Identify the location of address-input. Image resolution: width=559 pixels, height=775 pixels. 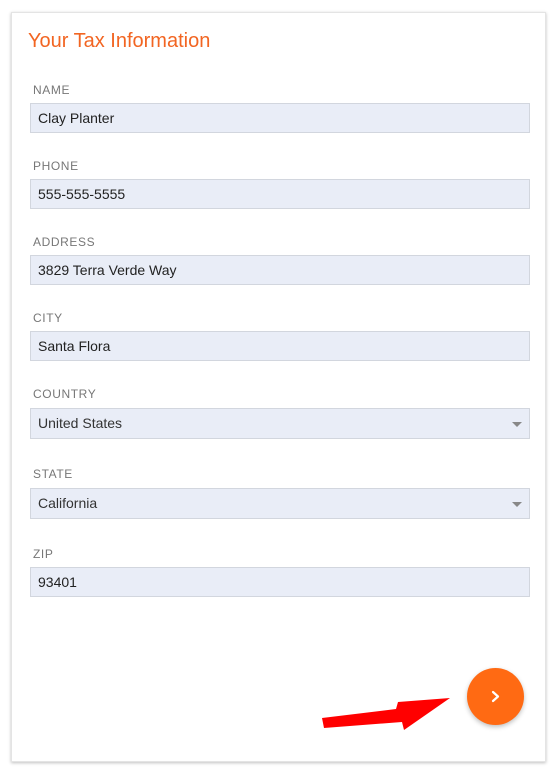
(280, 270).